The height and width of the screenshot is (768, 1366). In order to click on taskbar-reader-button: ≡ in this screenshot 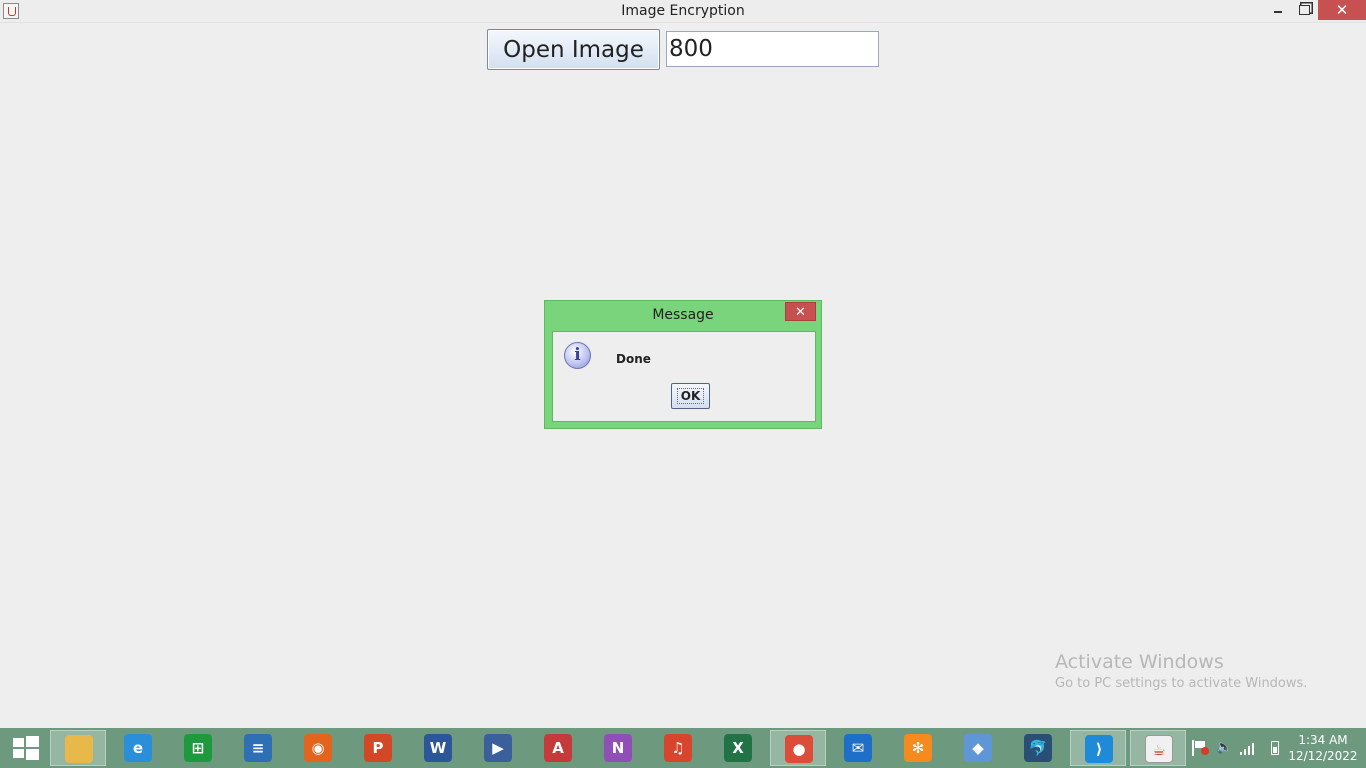, I will do `click(258, 748)`.